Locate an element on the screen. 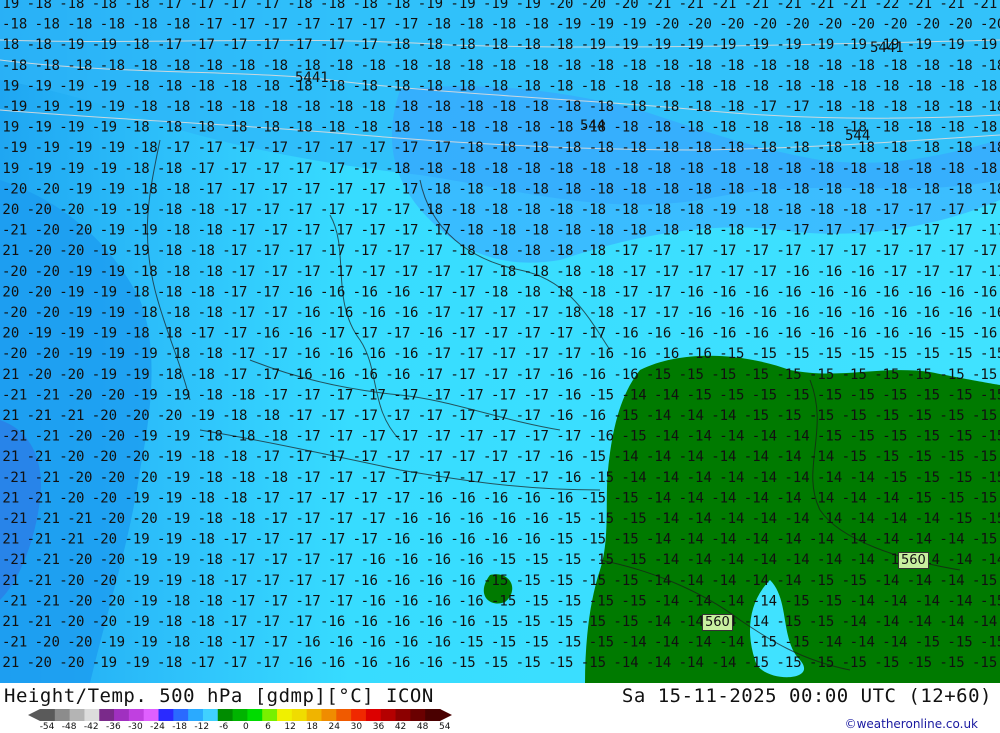 The image size is (1000, 733). legend-tick: 18 is located at coordinates (312, 727).